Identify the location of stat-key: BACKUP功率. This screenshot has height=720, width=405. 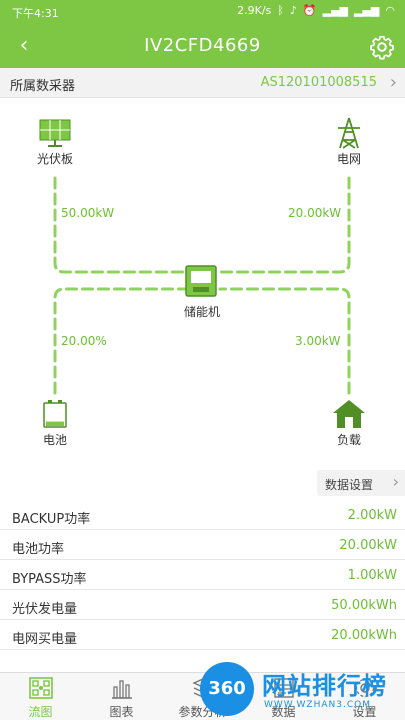
(51, 519).